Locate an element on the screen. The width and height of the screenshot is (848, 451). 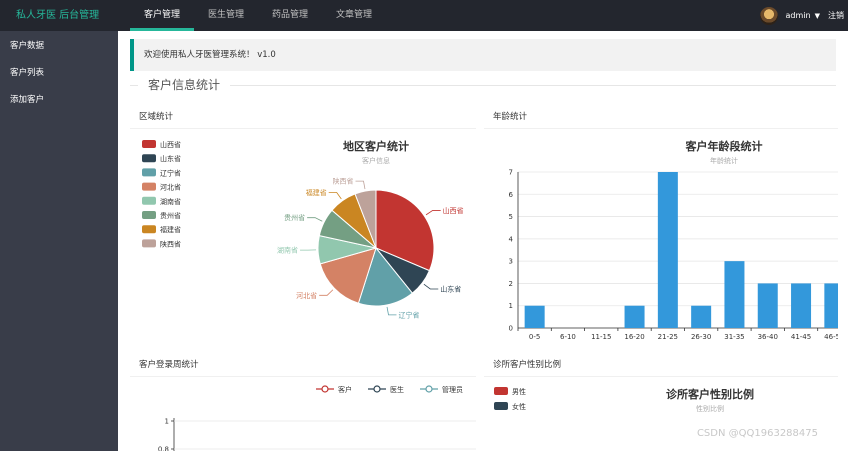
x-tick-label: 6-10 is located at coordinates (568, 337).